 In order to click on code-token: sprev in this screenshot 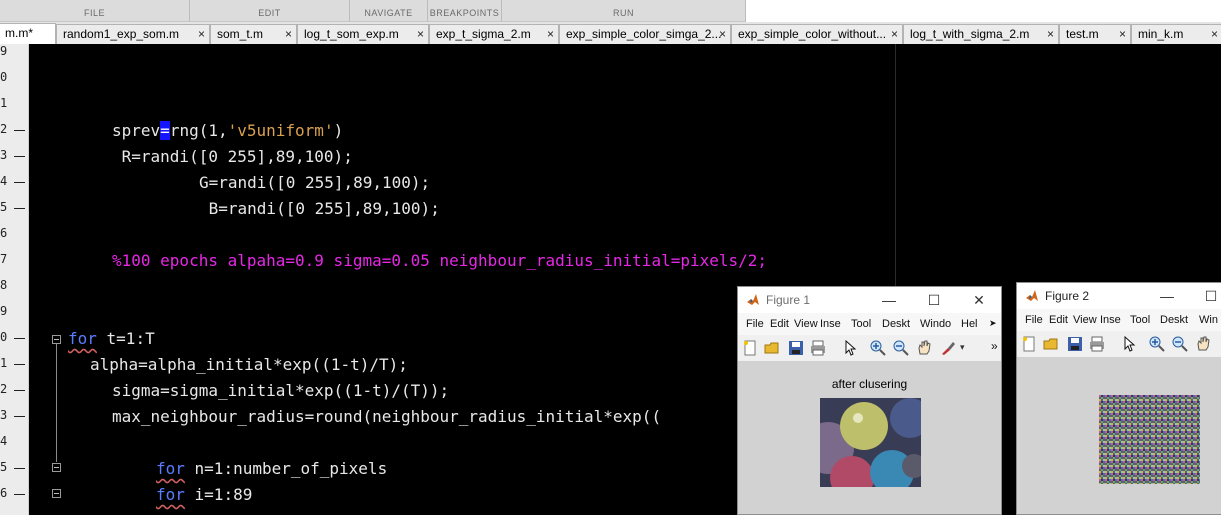, I will do `click(136, 130)`.